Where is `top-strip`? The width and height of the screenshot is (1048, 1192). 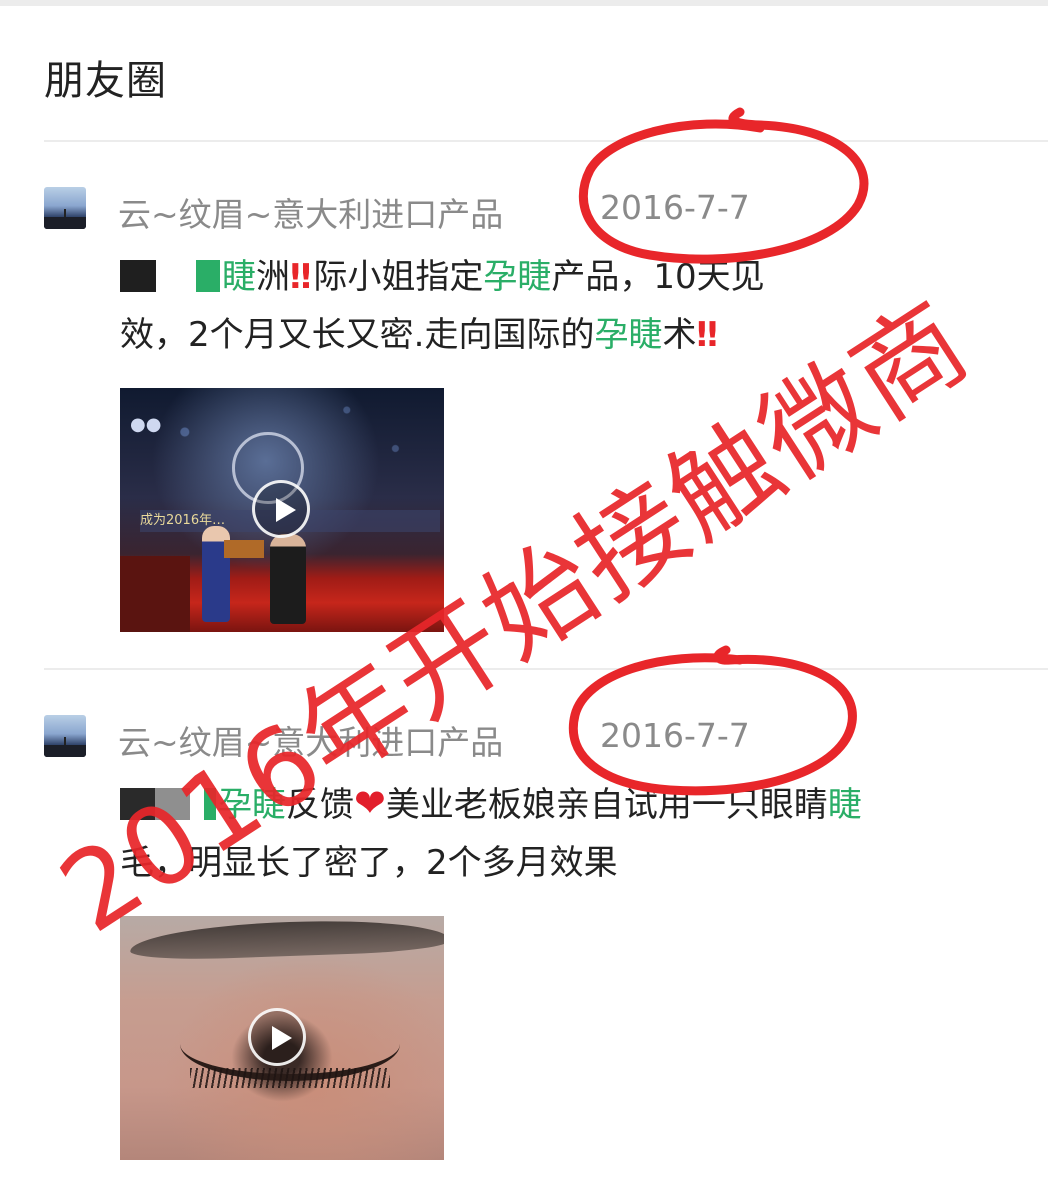
top-strip is located at coordinates (524, 3).